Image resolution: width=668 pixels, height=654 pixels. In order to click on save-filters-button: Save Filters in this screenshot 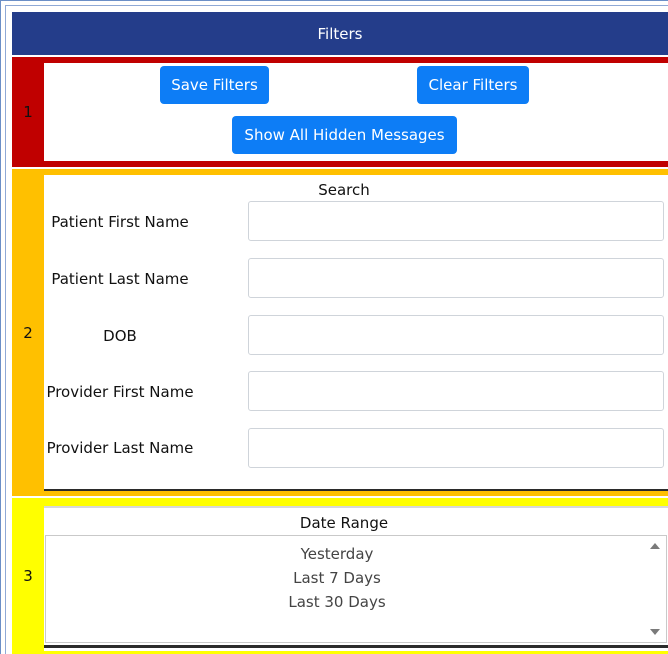, I will do `click(214, 85)`.